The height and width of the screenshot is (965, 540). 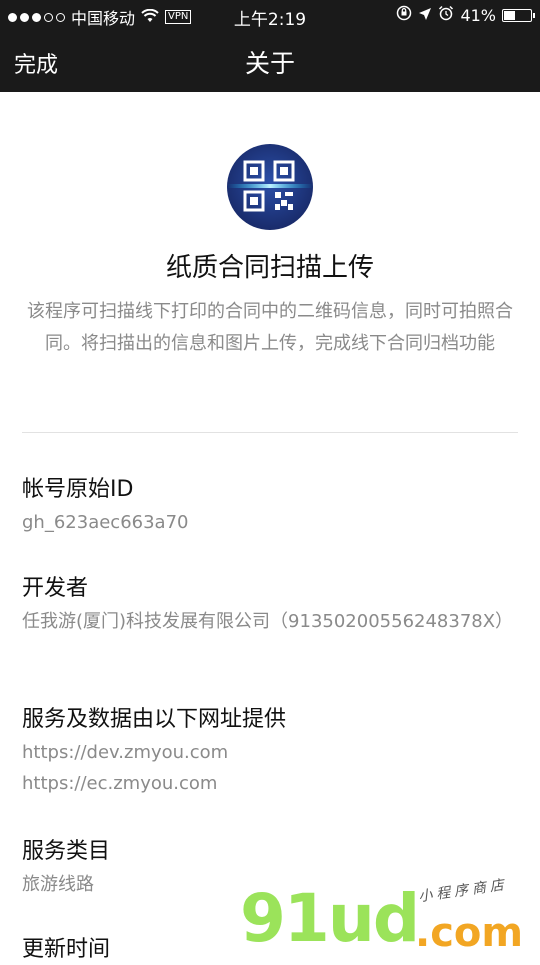 I want to click on orientation-lock-icon, so click(x=404, y=15).